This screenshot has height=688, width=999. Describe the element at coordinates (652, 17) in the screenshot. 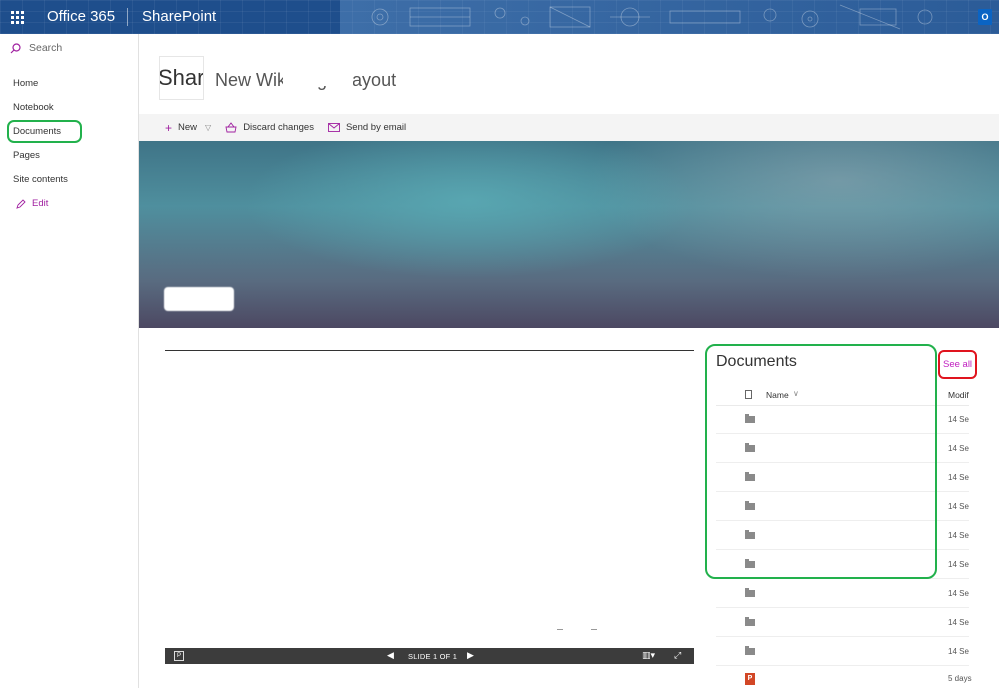

I see `blueprint-theme-decoration` at that location.